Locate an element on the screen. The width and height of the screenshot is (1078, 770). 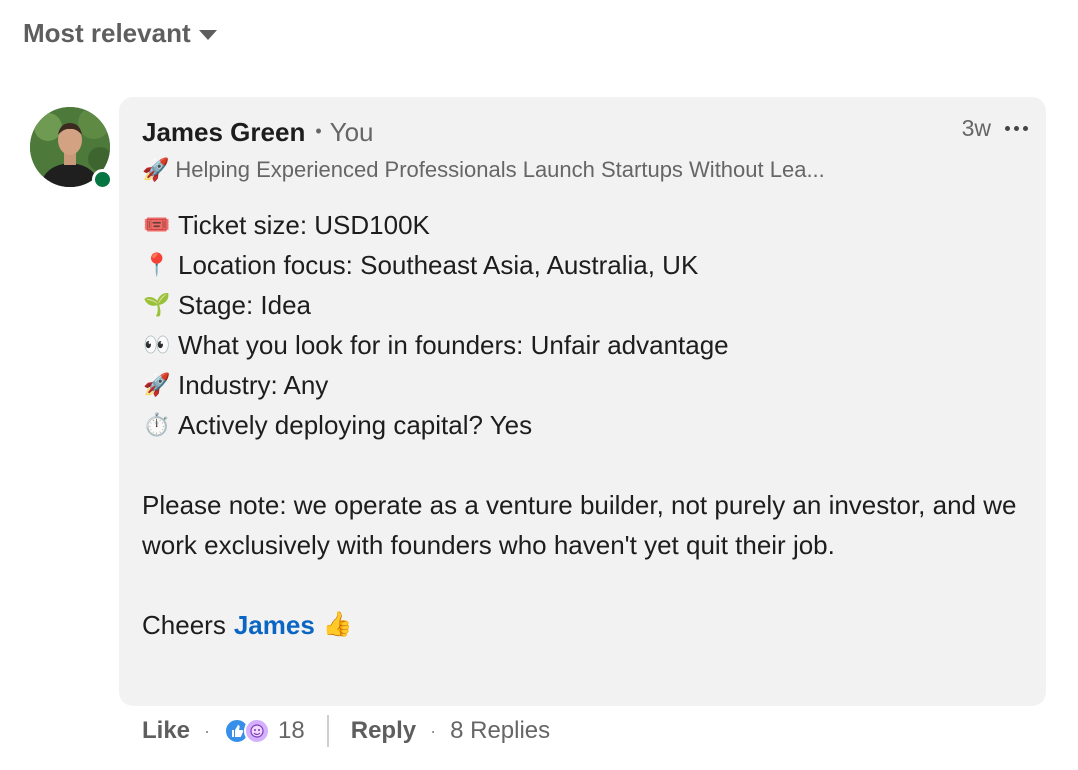
author-row: James Green • You is located at coordinates (258, 132).